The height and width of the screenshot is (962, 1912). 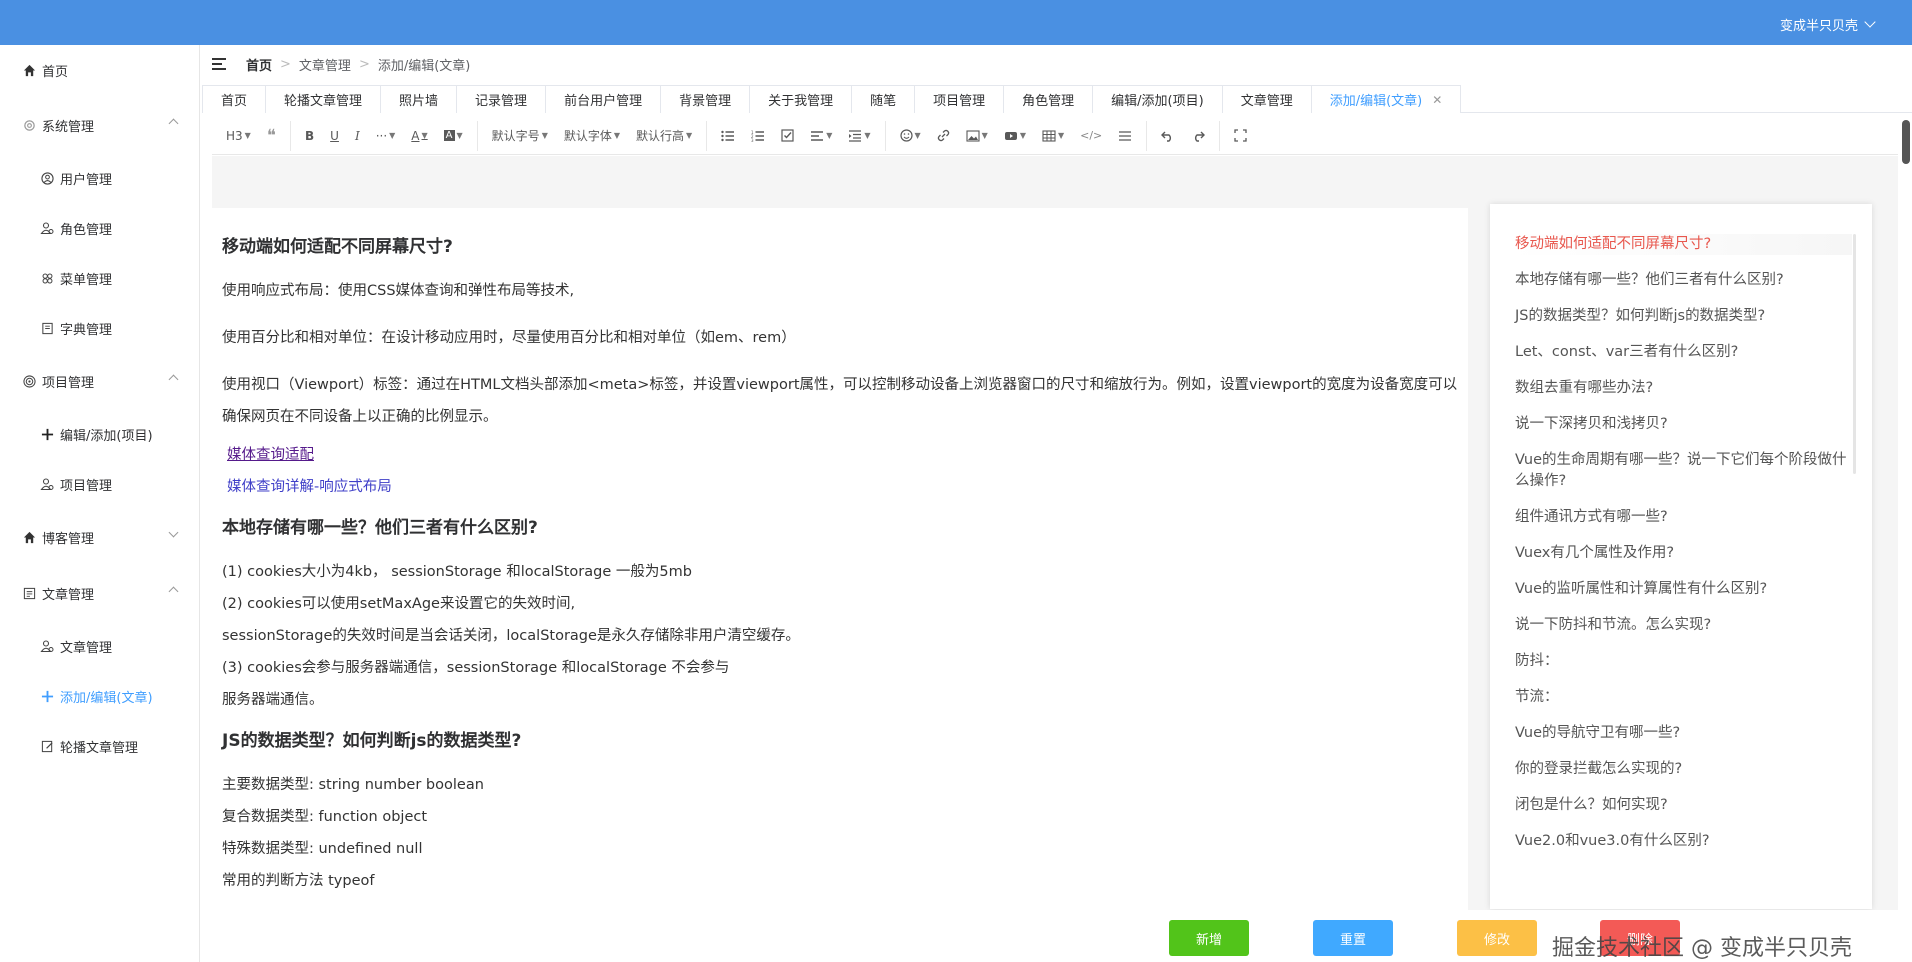 I want to click on tab-photo-wall: 照片墙, so click(x=418, y=99).